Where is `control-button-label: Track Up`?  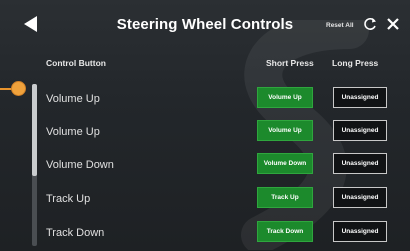 control-button-label: Track Up is located at coordinates (68, 199).